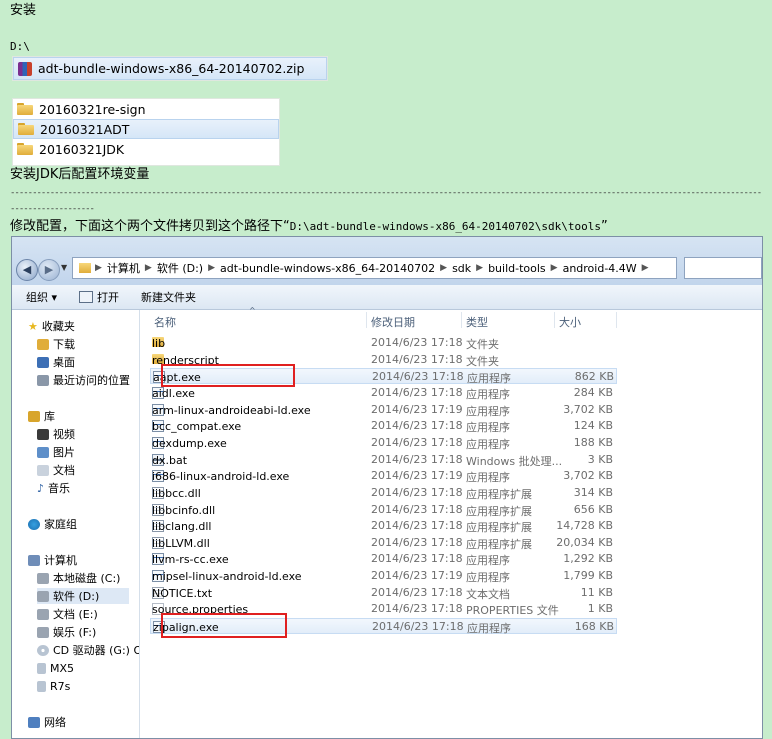  What do you see at coordinates (168, 297) in the screenshot?
I see `new-folder-button: 新建文件夹` at bounding box center [168, 297].